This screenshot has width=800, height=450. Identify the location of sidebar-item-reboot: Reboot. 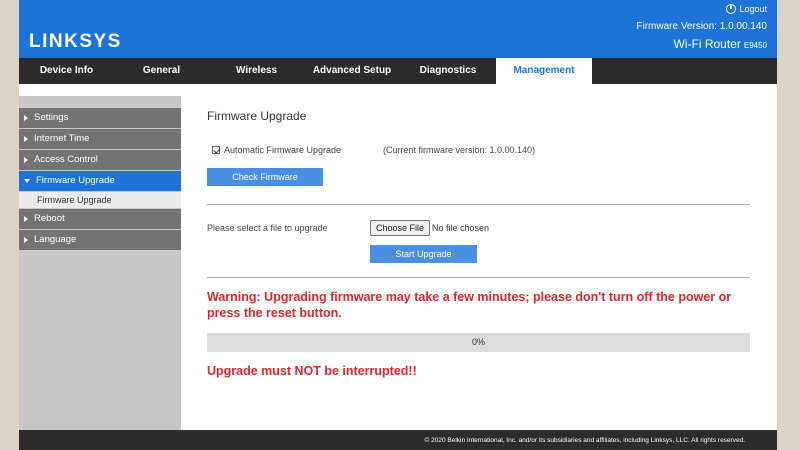
(100, 219).